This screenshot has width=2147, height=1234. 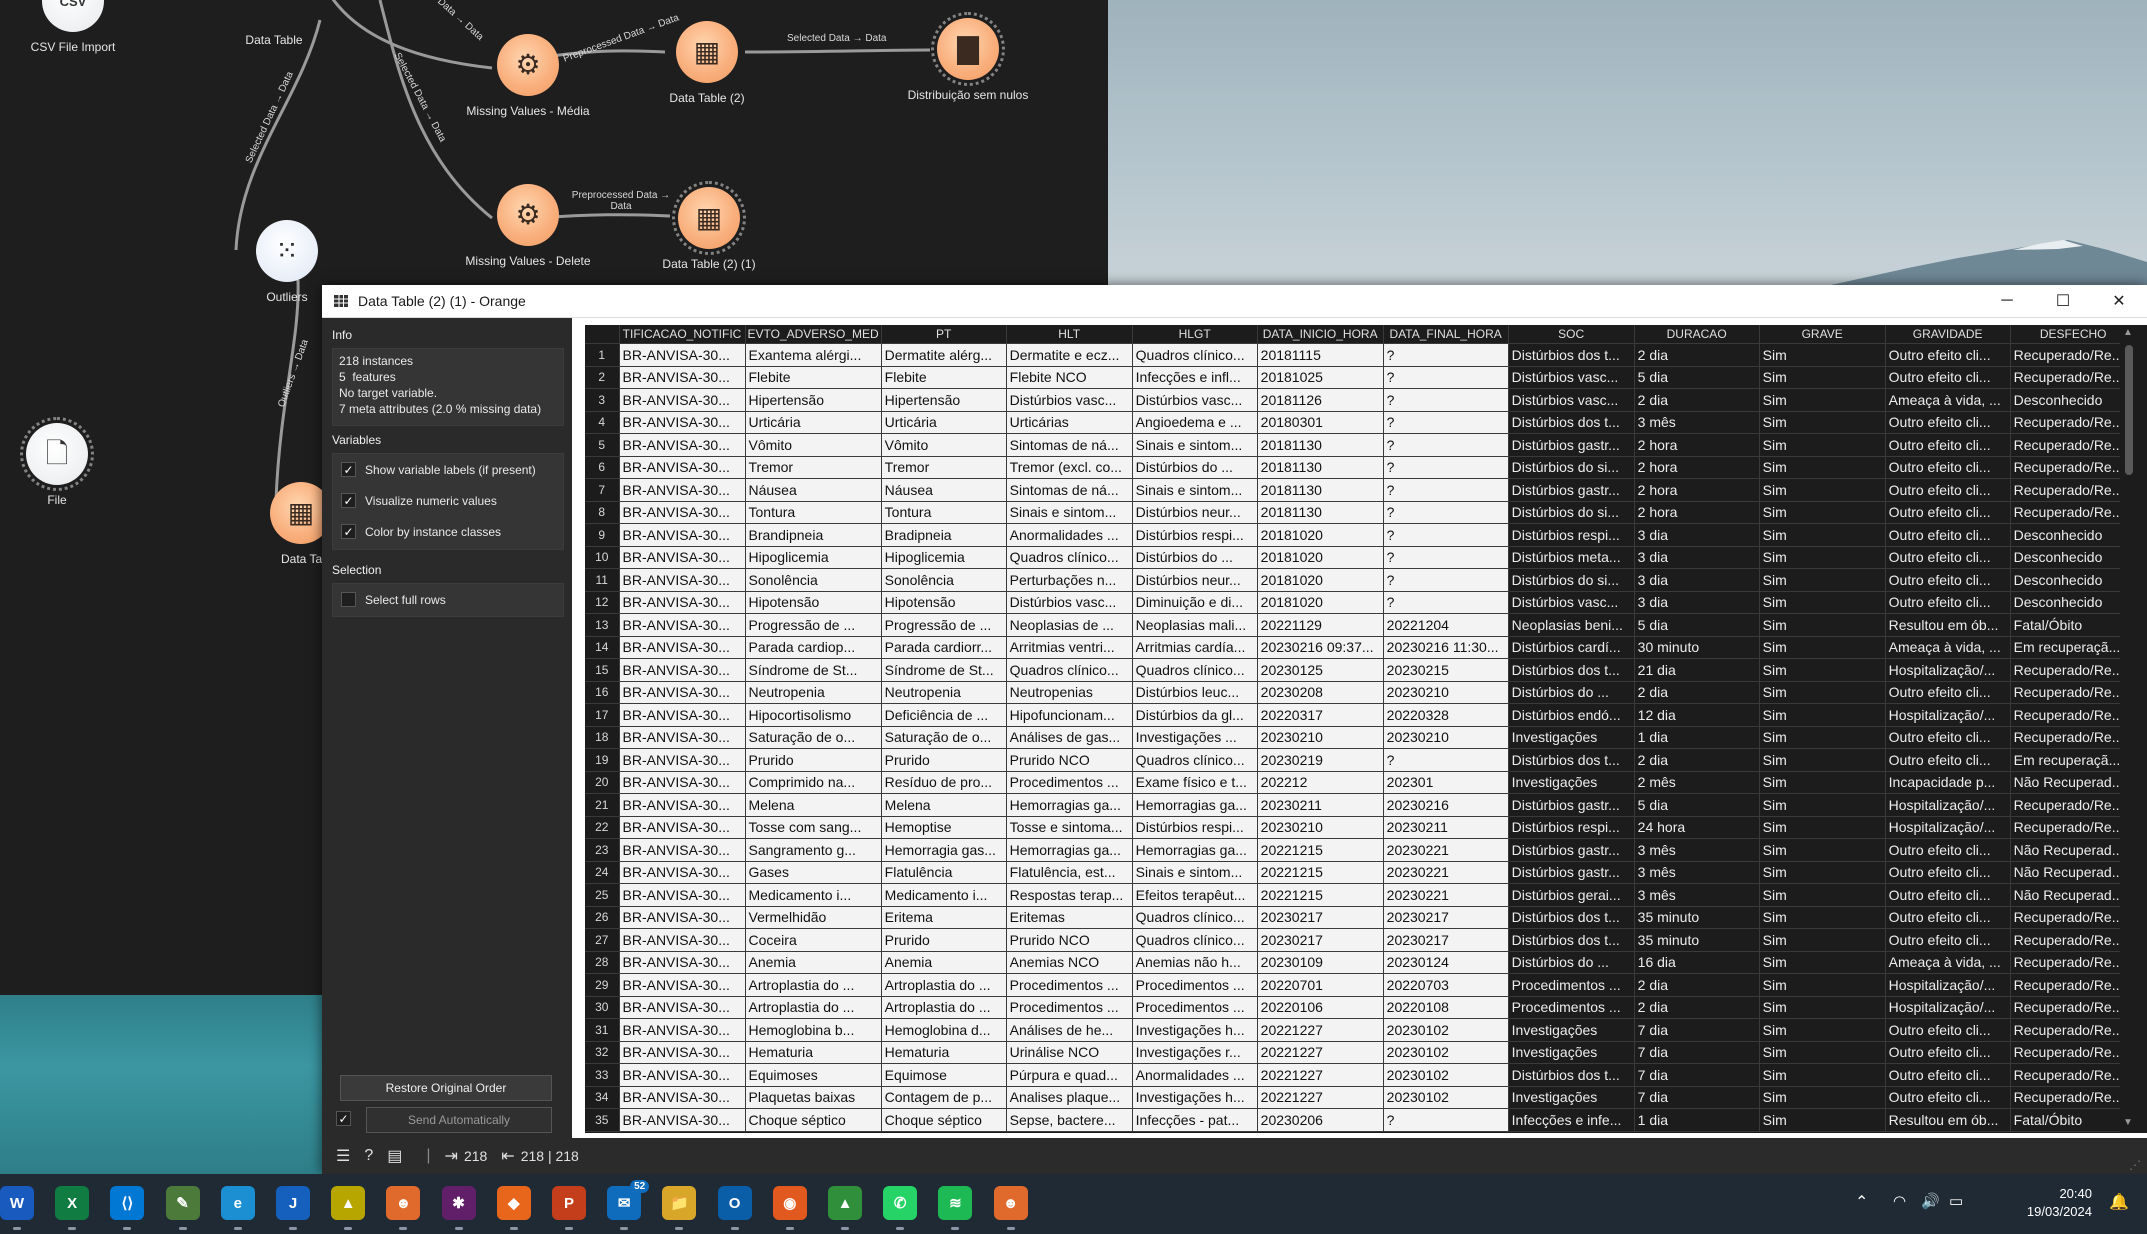 I want to click on table-cell: Prurido, so click(x=944, y=940).